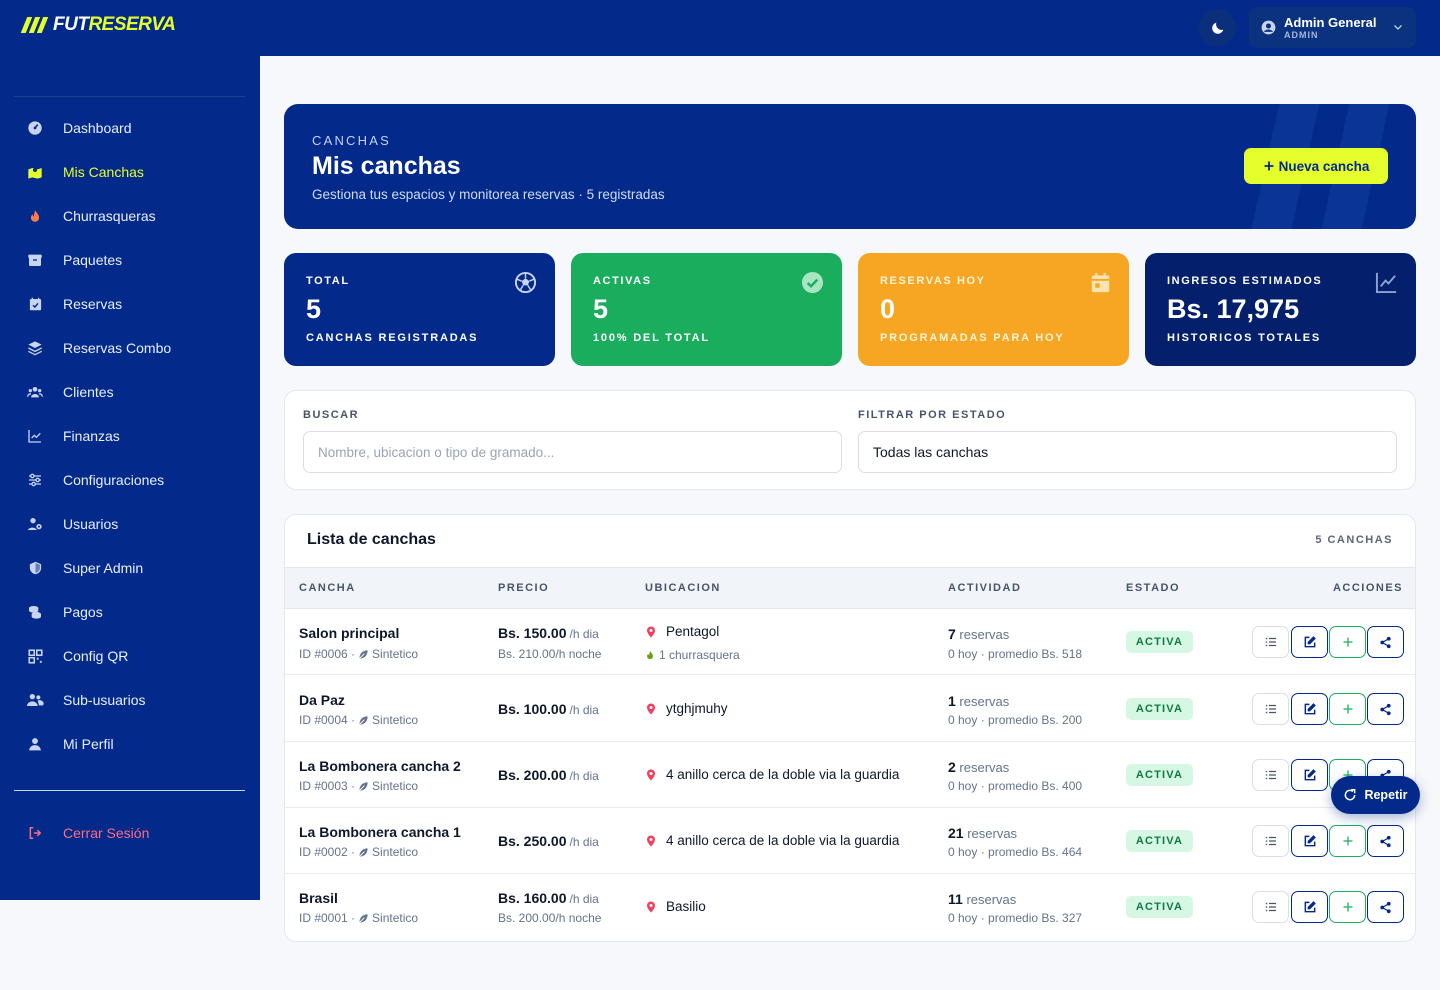 This screenshot has height=990, width=1440. I want to click on search-input, so click(579, 452).